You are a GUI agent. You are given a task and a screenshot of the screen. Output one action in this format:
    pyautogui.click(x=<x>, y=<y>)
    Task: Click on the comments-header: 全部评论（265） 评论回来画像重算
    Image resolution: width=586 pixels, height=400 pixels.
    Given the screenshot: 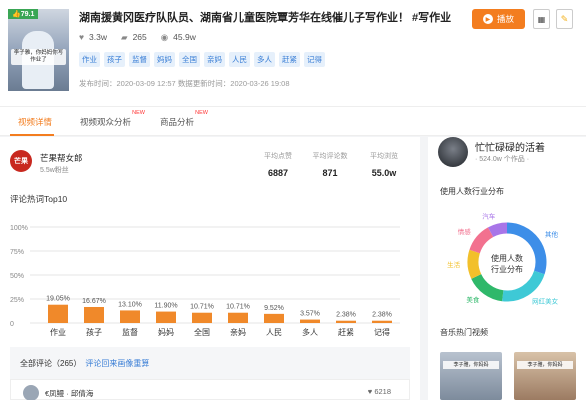 What is the action you would take?
    pyautogui.click(x=85, y=363)
    